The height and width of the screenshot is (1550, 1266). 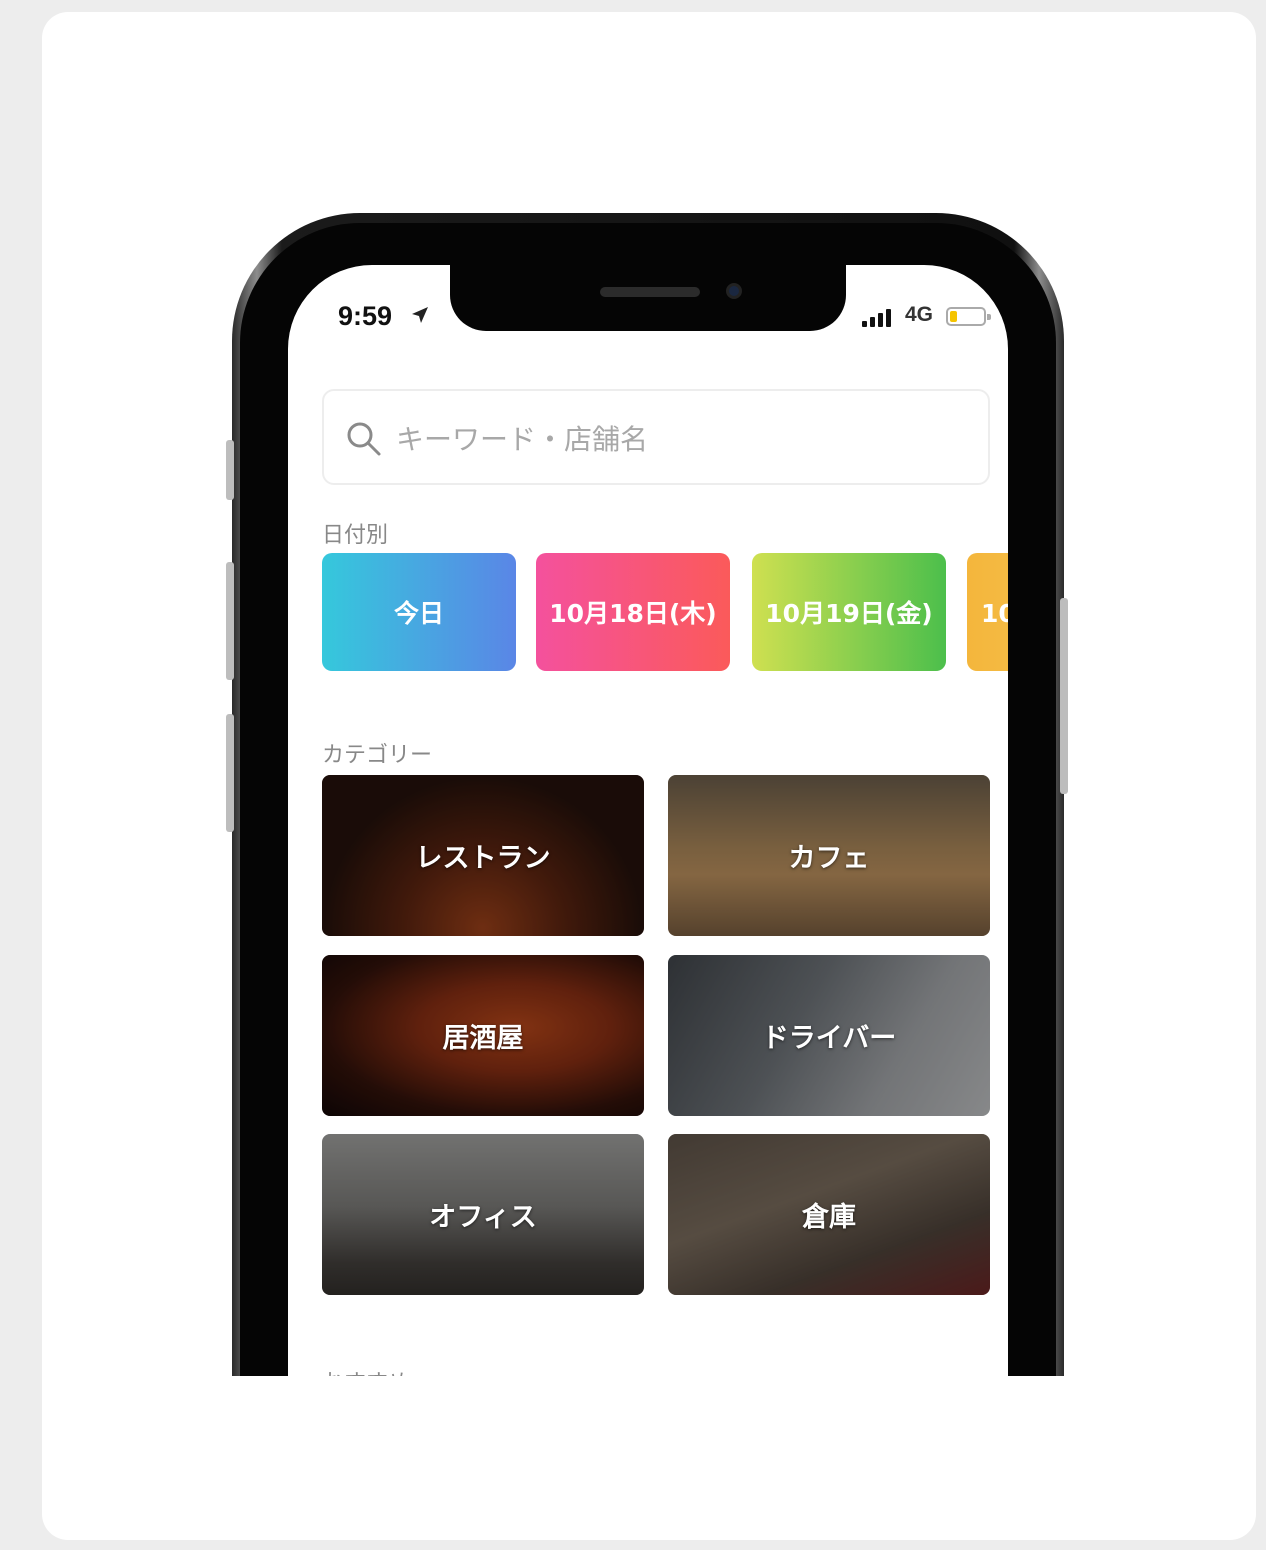 I want to click on category-restaurant: レストラン, so click(x=483, y=855).